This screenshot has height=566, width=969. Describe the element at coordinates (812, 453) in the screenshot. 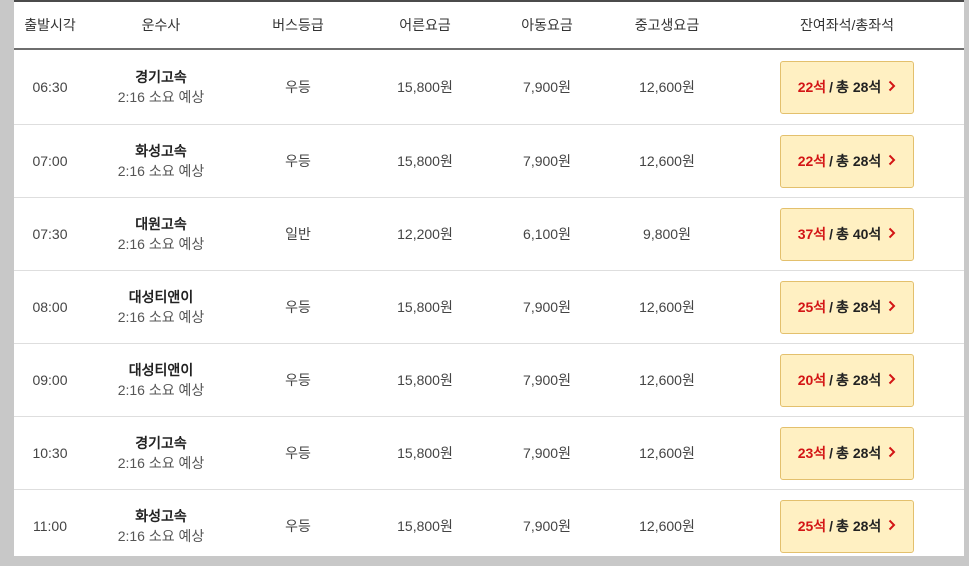

I see `remaining-seats: 23석` at that location.